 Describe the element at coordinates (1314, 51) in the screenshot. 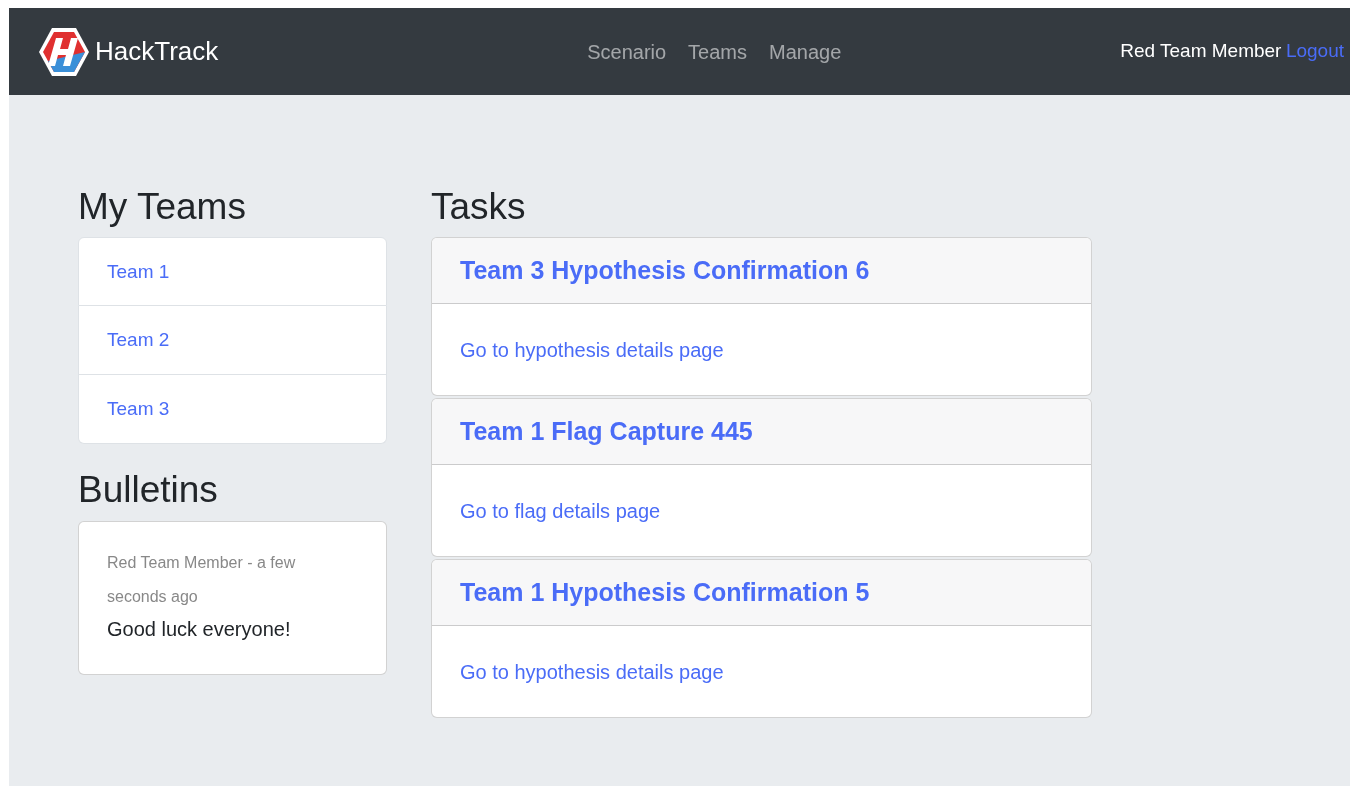

I see `logout-link: Logout` at that location.